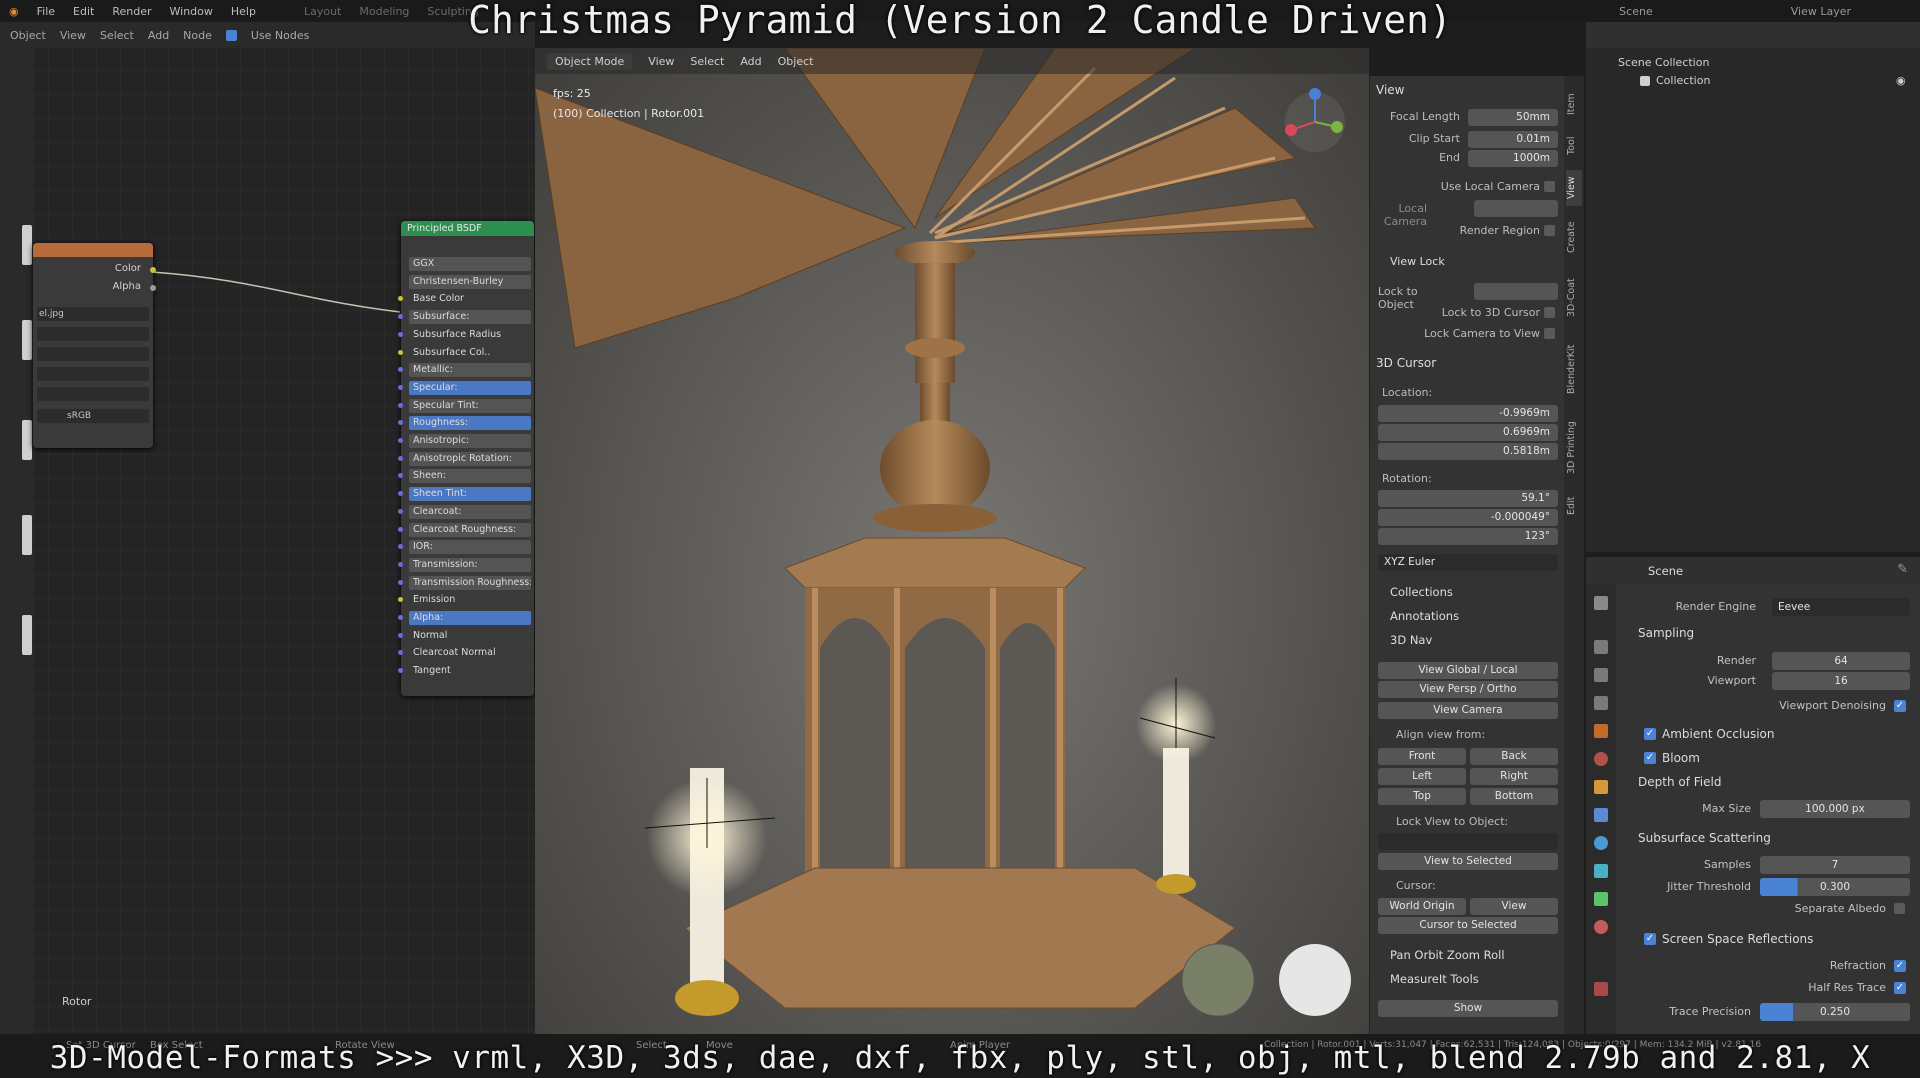  What do you see at coordinates (470, 653) in the screenshot?
I see `bsdf-input-row: Clearcoat Normal` at bounding box center [470, 653].